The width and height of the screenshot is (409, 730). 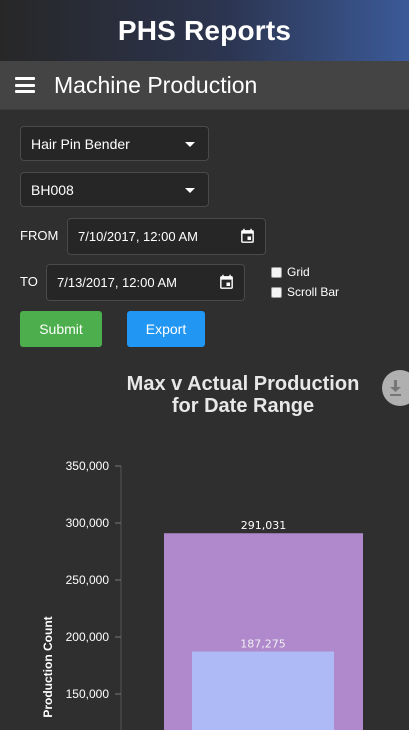 I want to click on scrollbar-checkbox, so click(x=276, y=292).